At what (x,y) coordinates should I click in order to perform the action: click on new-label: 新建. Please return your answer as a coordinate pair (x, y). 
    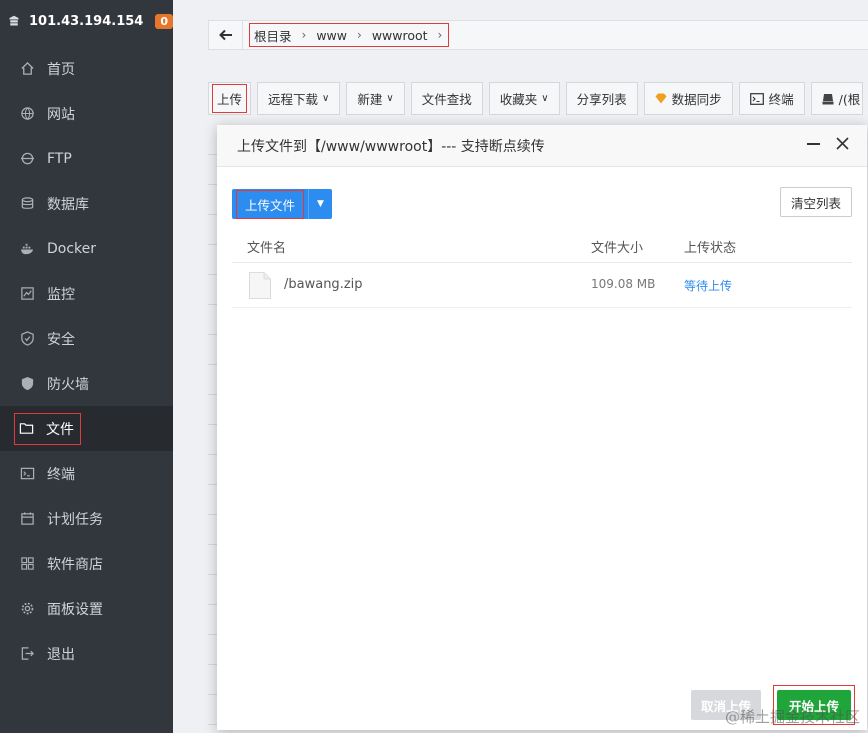
    Looking at the image, I should click on (370, 99).